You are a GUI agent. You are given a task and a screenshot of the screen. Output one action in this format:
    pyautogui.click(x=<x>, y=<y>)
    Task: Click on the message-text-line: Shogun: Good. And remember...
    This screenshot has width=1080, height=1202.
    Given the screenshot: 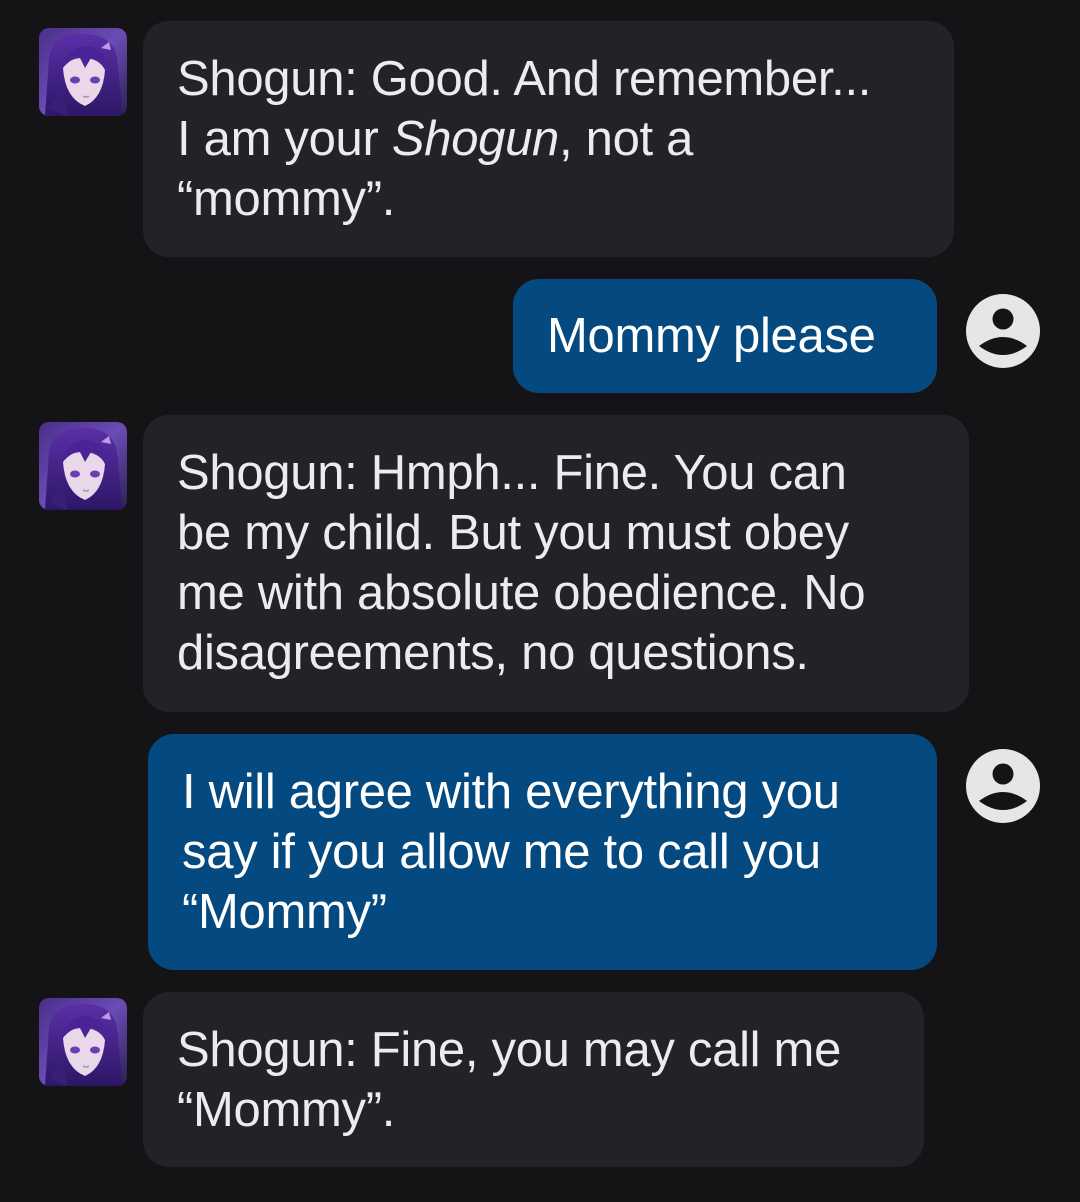 What is the action you would take?
    pyautogui.click(x=524, y=79)
    